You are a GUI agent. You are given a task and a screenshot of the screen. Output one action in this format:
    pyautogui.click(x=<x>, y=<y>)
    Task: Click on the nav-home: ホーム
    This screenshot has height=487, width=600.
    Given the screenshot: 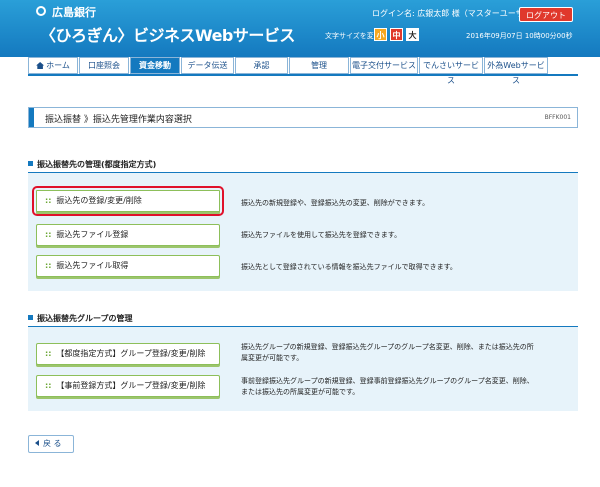 What is the action you would take?
    pyautogui.click(x=53, y=65)
    